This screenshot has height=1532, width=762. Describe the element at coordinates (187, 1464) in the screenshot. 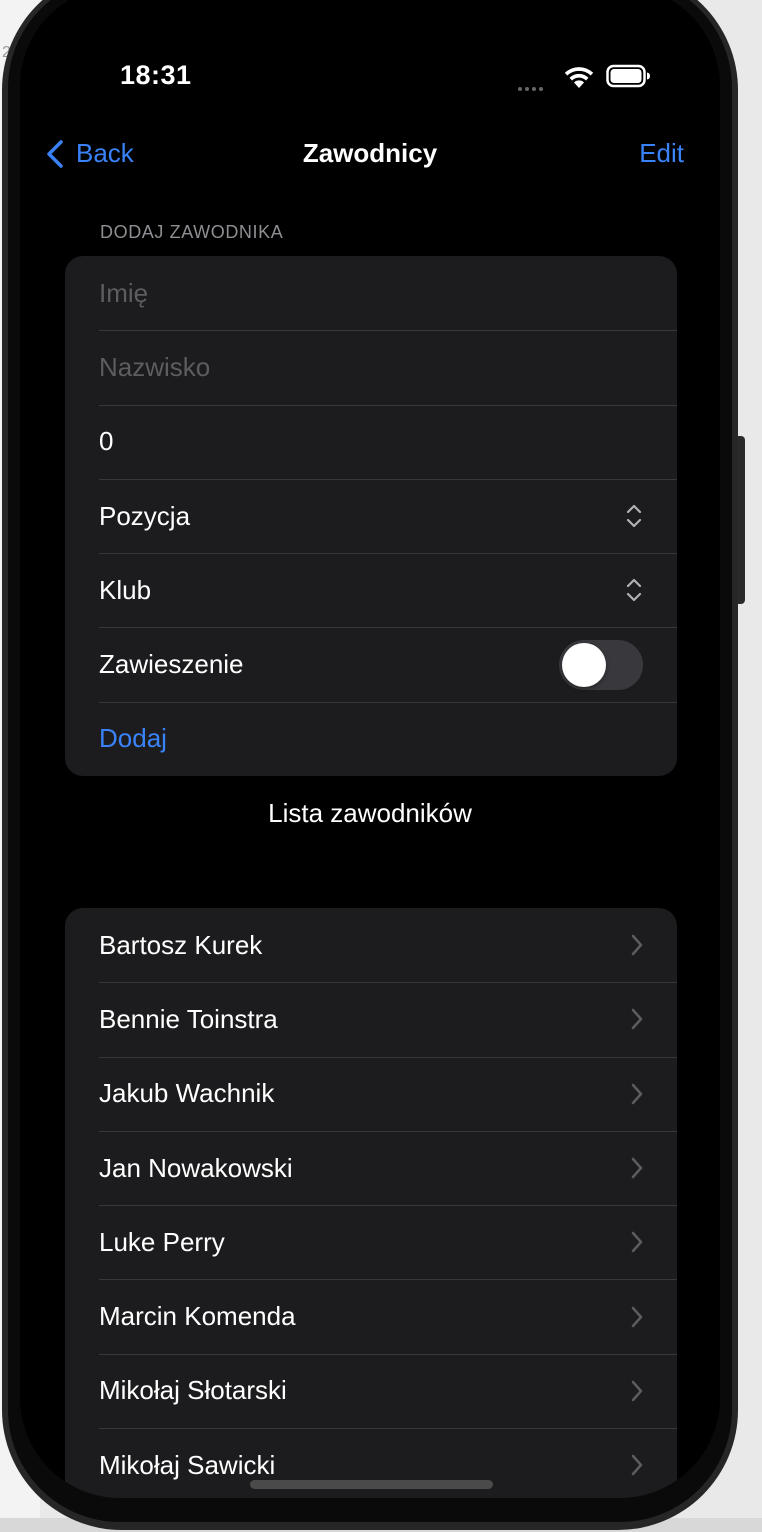

I see `player-name: Mikołaj Sawicki` at that location.